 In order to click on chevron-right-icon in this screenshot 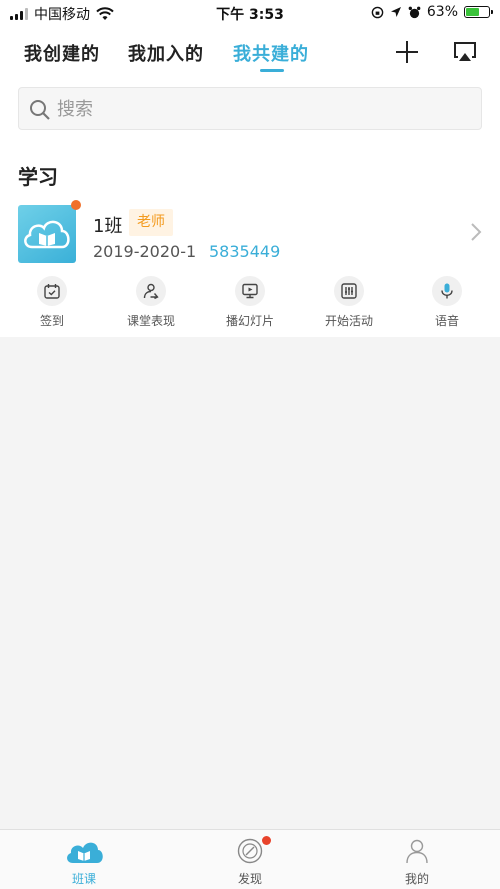, I will do `click(476, 232)`.